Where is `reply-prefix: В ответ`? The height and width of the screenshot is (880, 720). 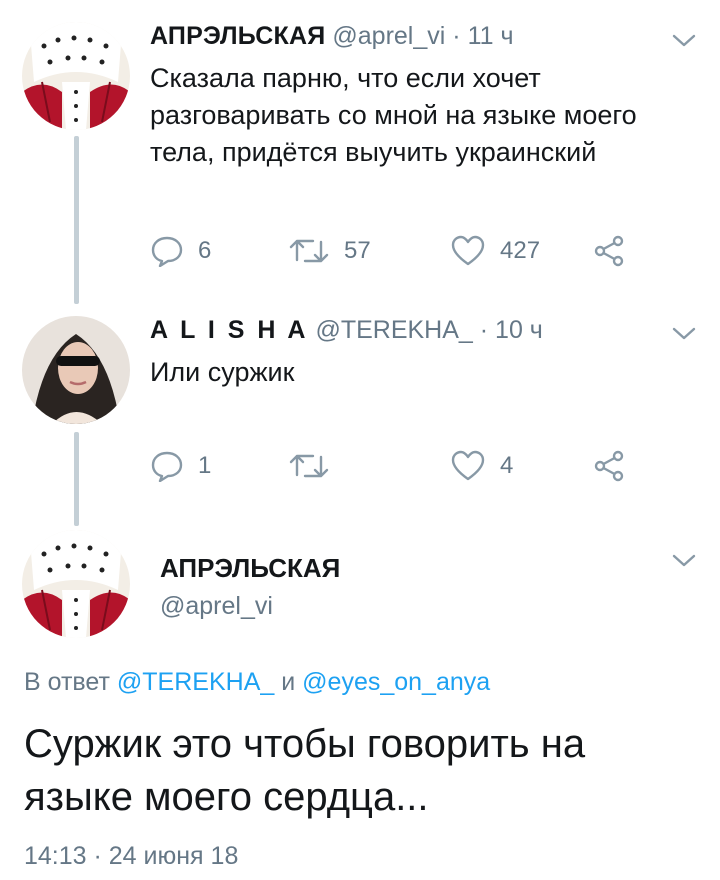 reply-prefix: В ответ is located at coordinates (67, 682).